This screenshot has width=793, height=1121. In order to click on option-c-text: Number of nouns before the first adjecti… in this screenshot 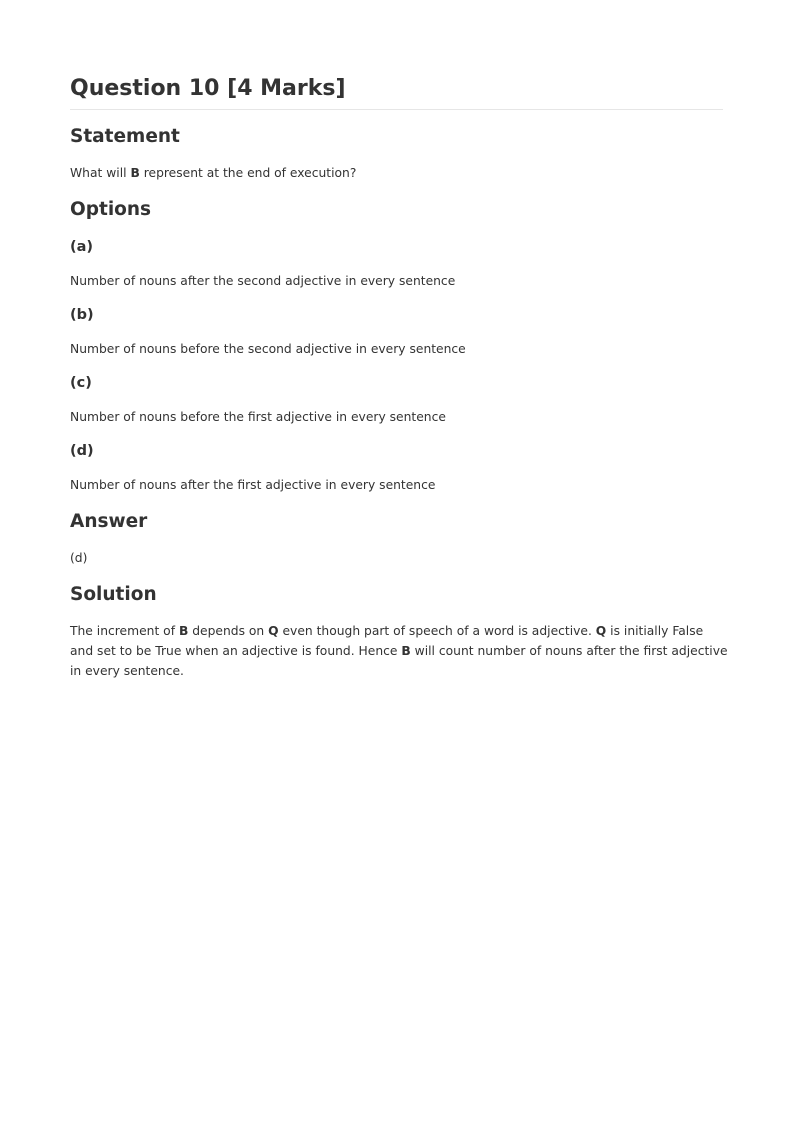, I will do `click(258, 417)`.